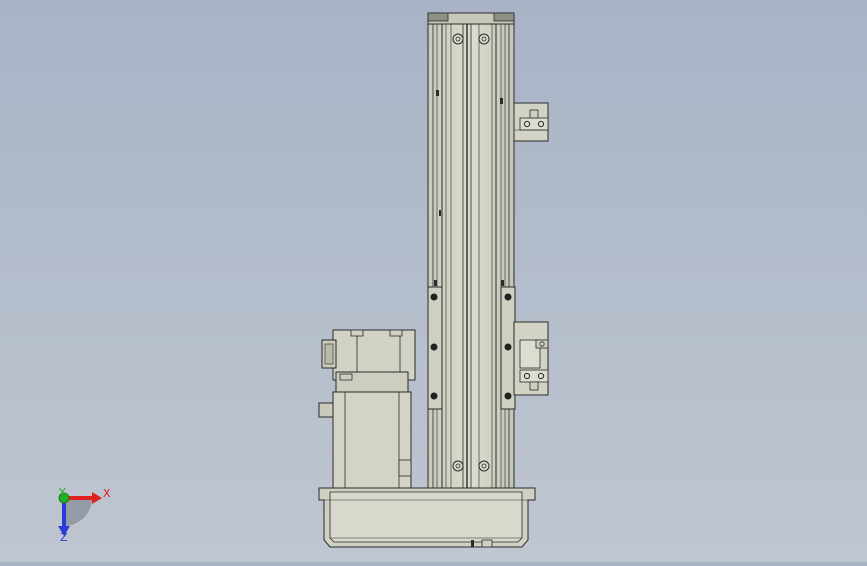  I want to click on y-axis-label: Y, so click(62, 492).